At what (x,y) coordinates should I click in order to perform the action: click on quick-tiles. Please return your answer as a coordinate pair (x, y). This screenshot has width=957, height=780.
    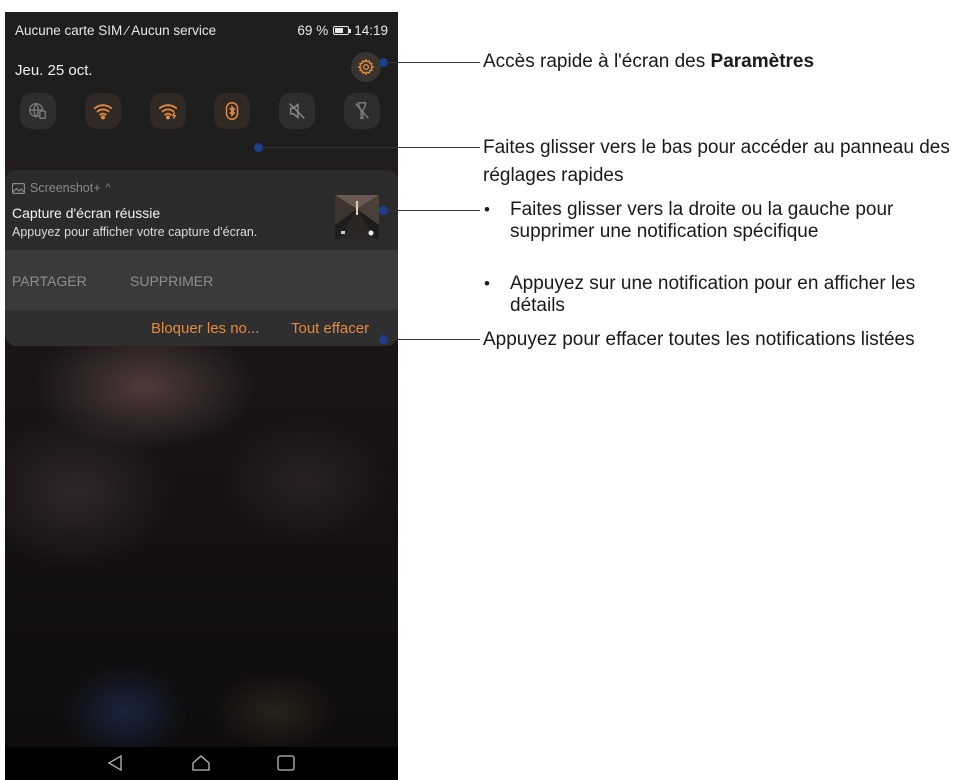
    Looking at the image, I should click on (200, 111).